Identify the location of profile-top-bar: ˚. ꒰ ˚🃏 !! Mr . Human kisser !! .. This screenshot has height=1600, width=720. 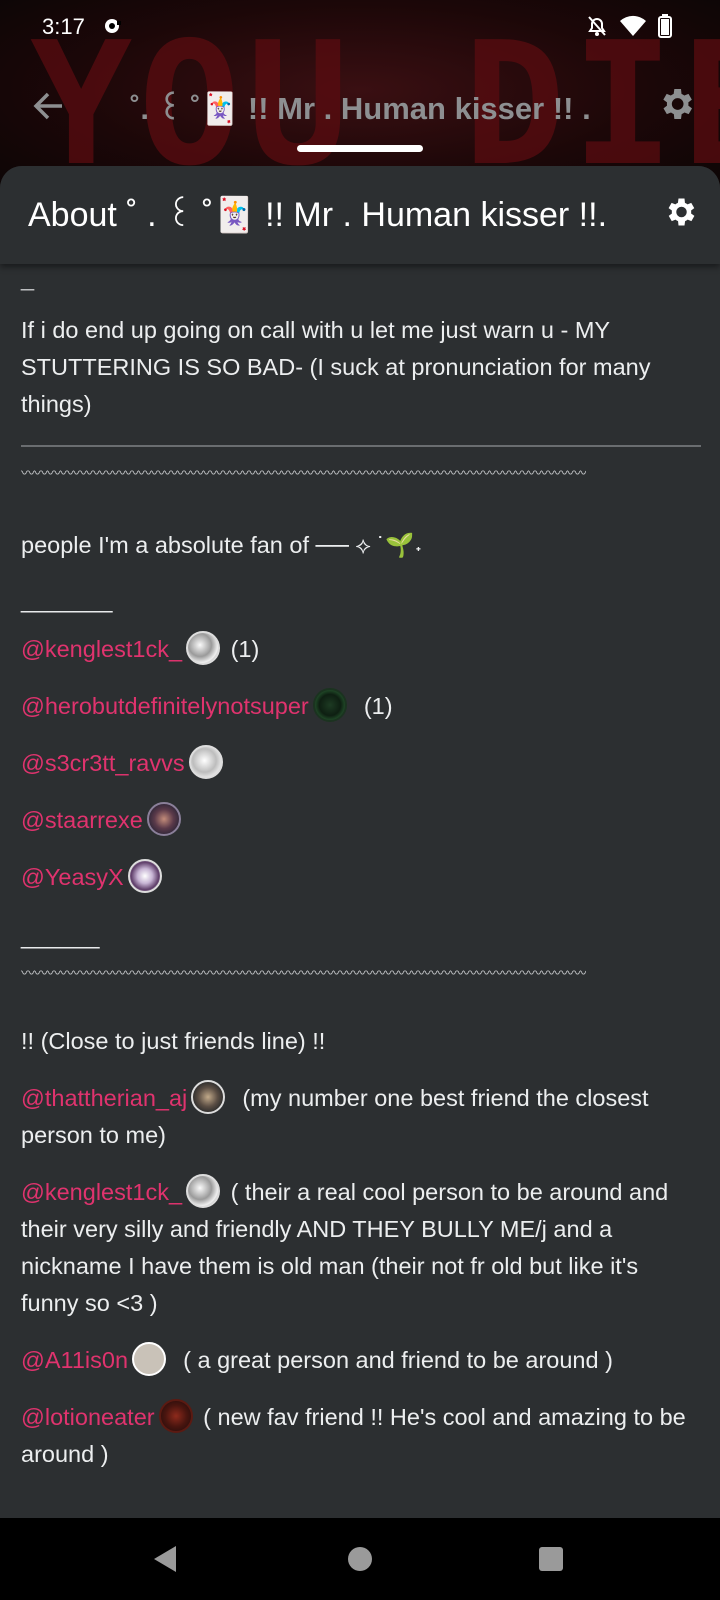
(360, 106).